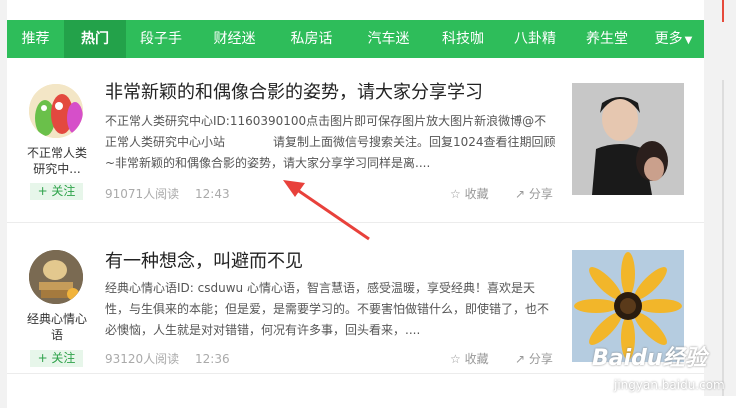 The height and width of the screenshot is (408, 736). What do you see at coordinates (56, 153) in the screenshot?
I see `author-name-line: 不正常人类` at bounding box center [56, 153].